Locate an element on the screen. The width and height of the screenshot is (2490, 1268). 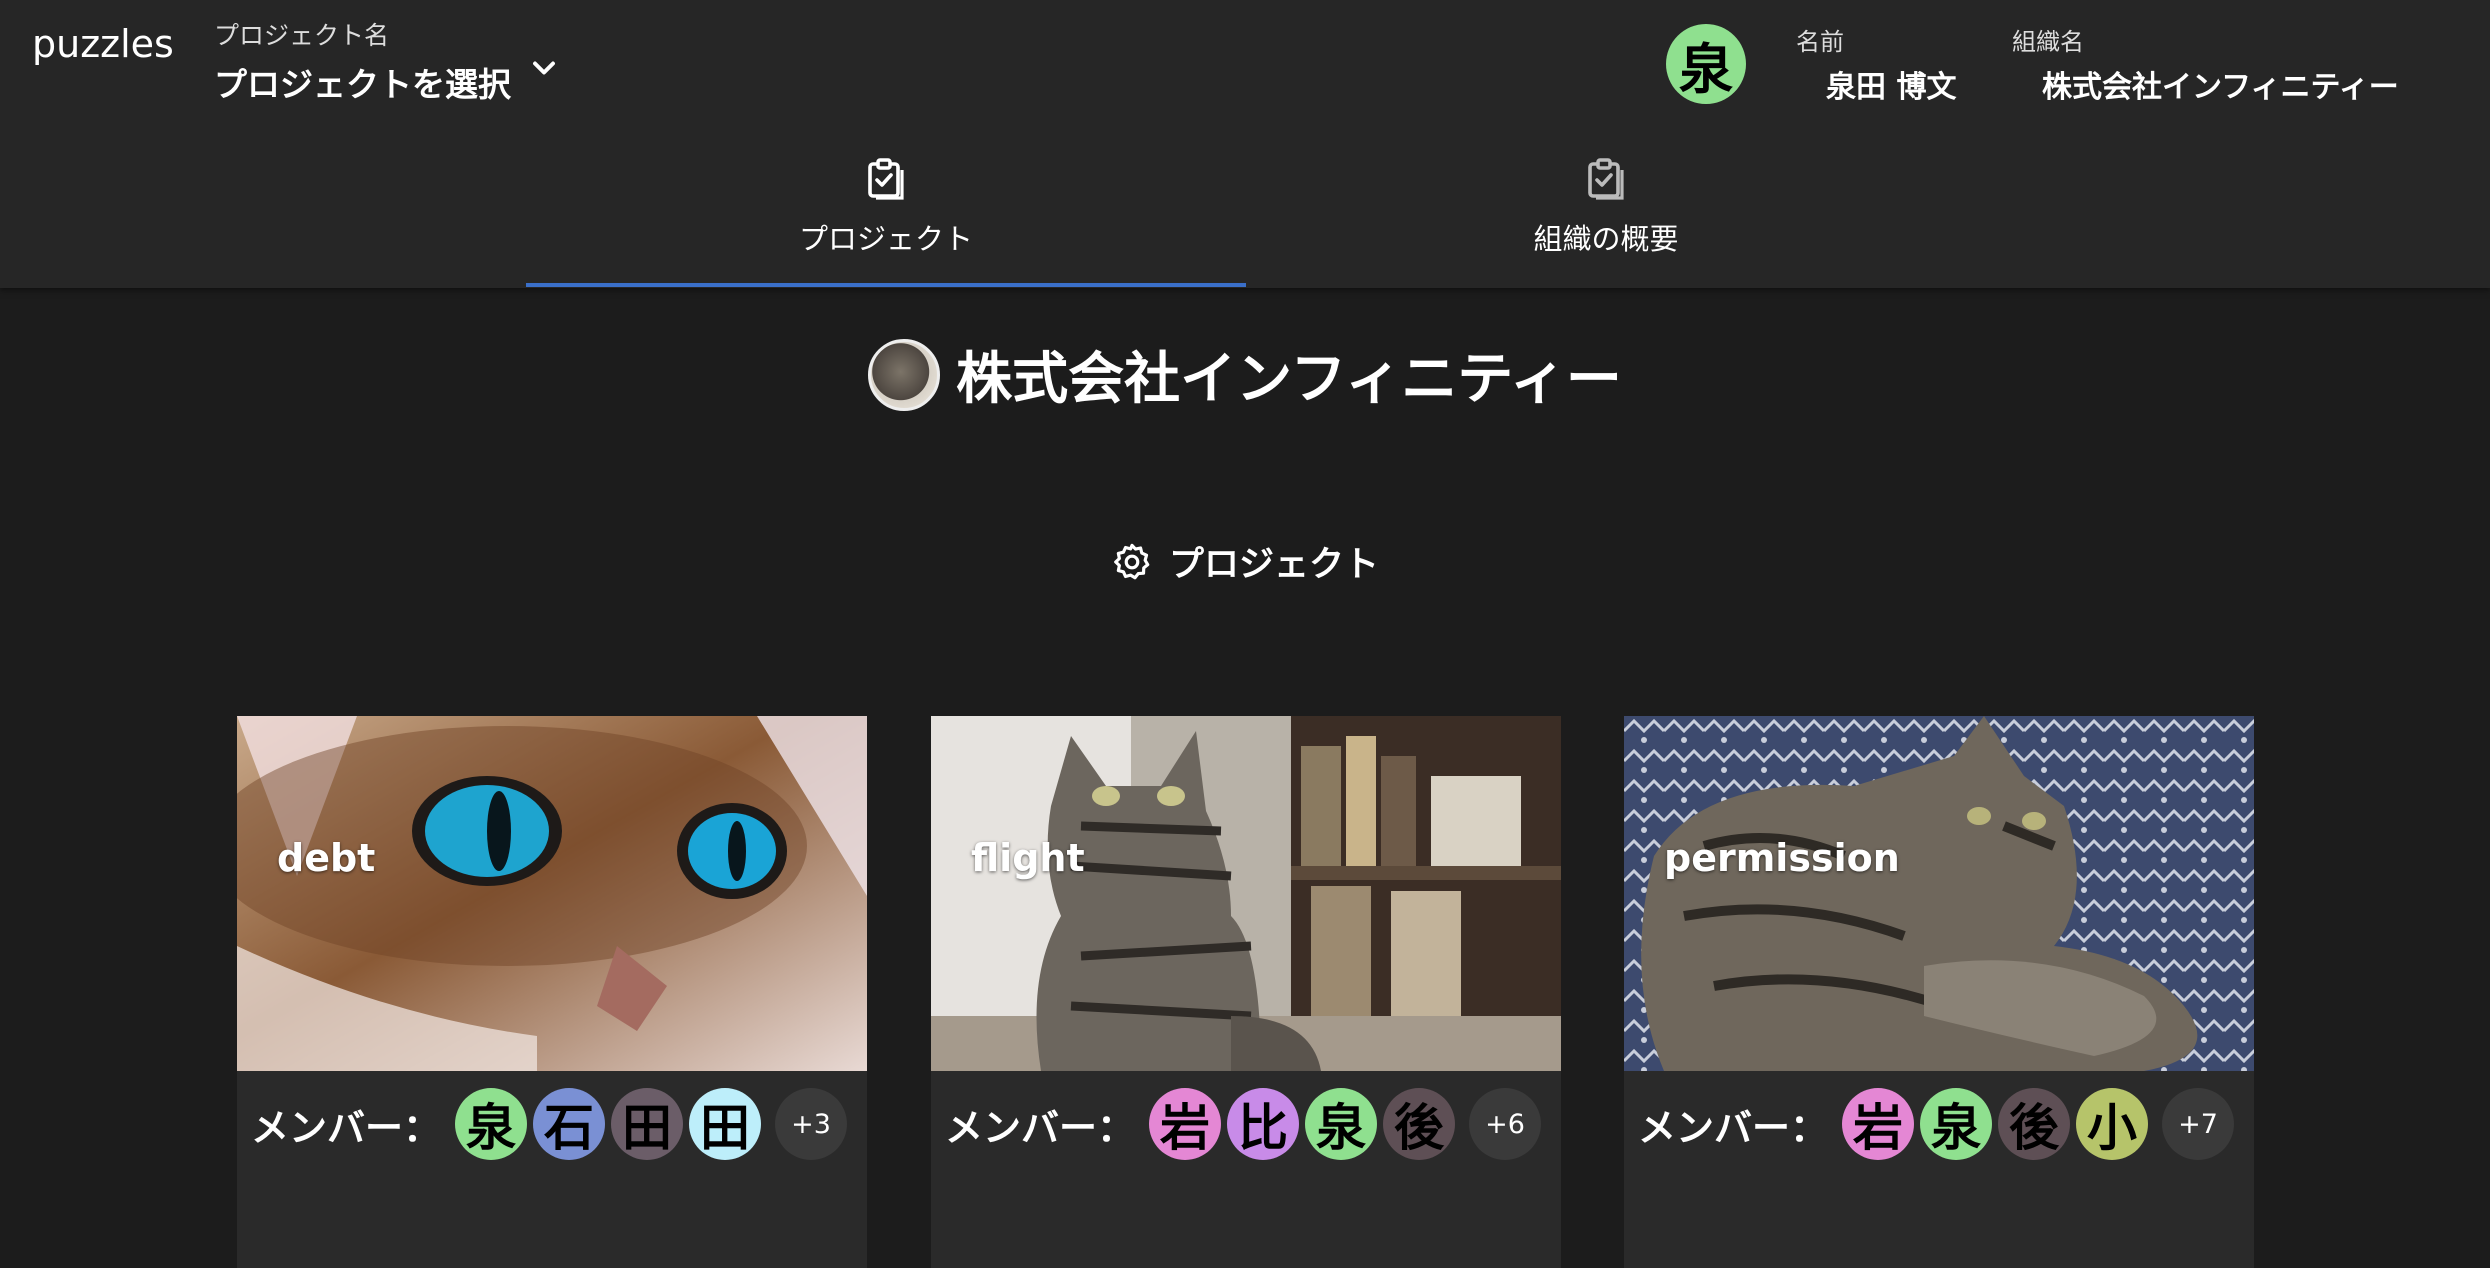
tab-org-overview-label: 組織の概要 is located at coordinates (1606, 239).